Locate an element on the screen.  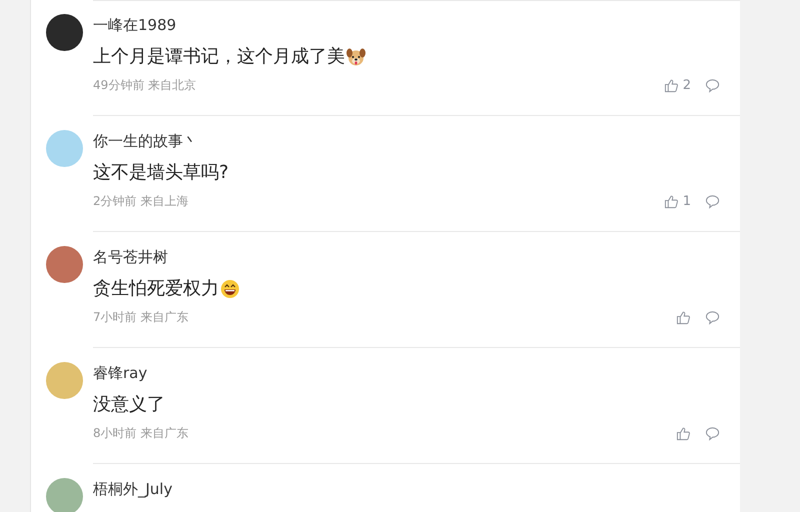
comment-text: 没意义了 is located at coordinates (129, 405).